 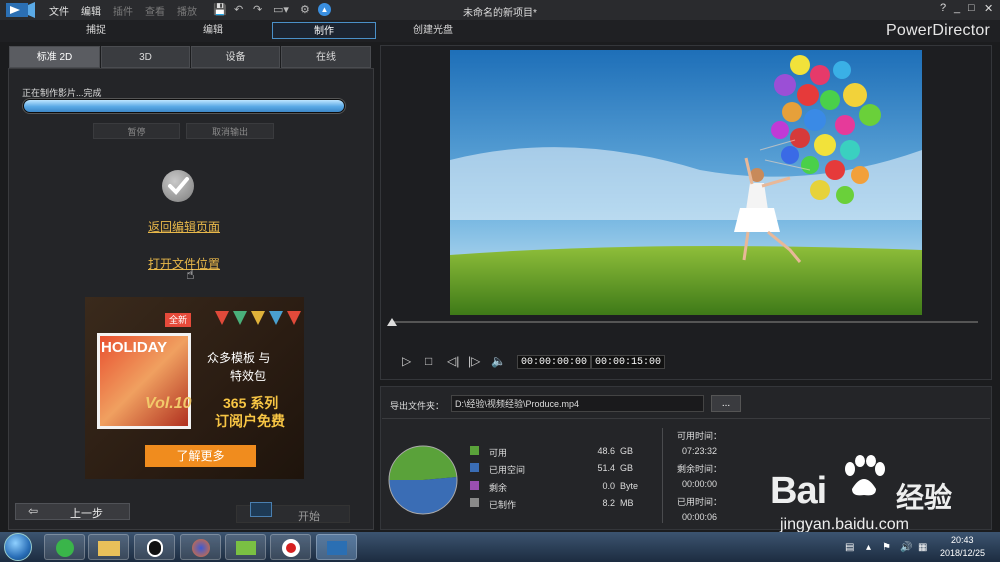 I want to click on jingyan-watermark-text: 经验, so click(x=924, y=497).